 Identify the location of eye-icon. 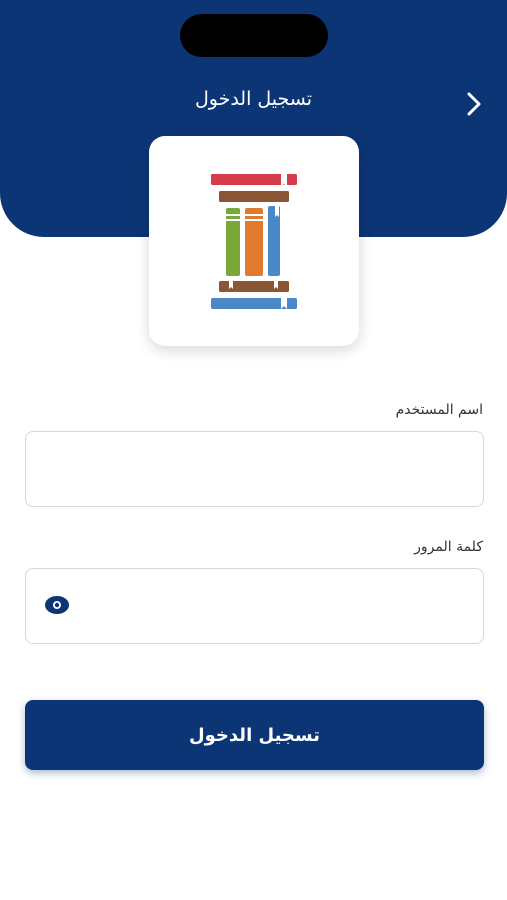
(57, 605).